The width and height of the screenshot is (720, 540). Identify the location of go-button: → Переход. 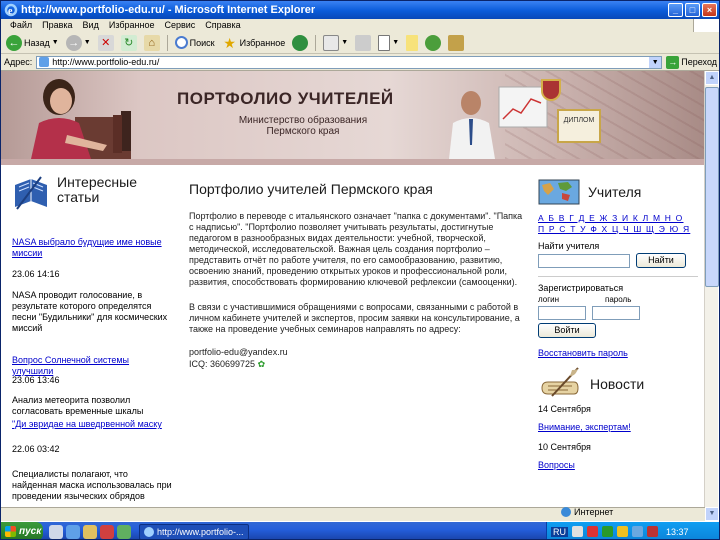
(691, 62).